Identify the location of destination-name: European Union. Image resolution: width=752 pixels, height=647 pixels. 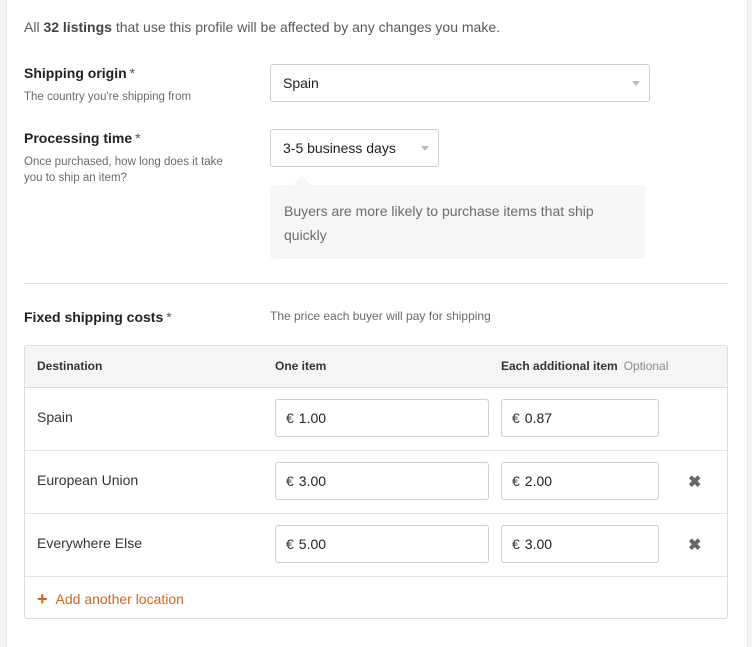
(88, 480).